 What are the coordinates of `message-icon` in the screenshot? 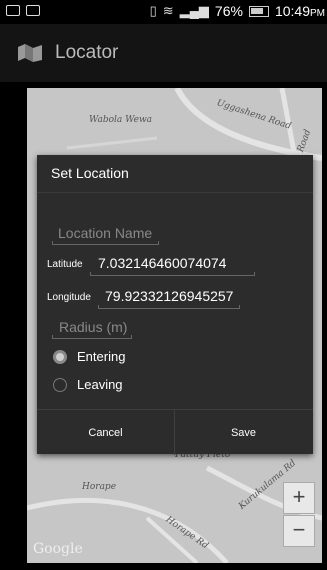 It's located at (33, 10).